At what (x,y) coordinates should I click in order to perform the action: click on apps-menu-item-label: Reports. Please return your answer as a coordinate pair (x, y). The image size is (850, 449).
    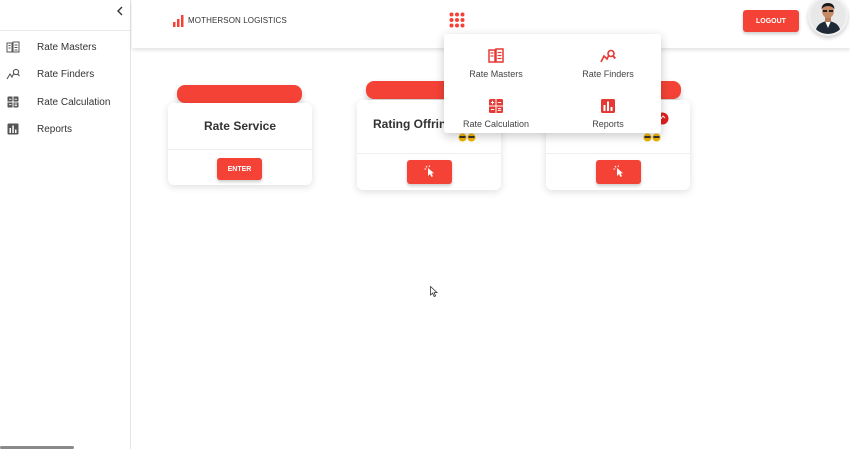
    Looking at the image, I should click on (608, 124).